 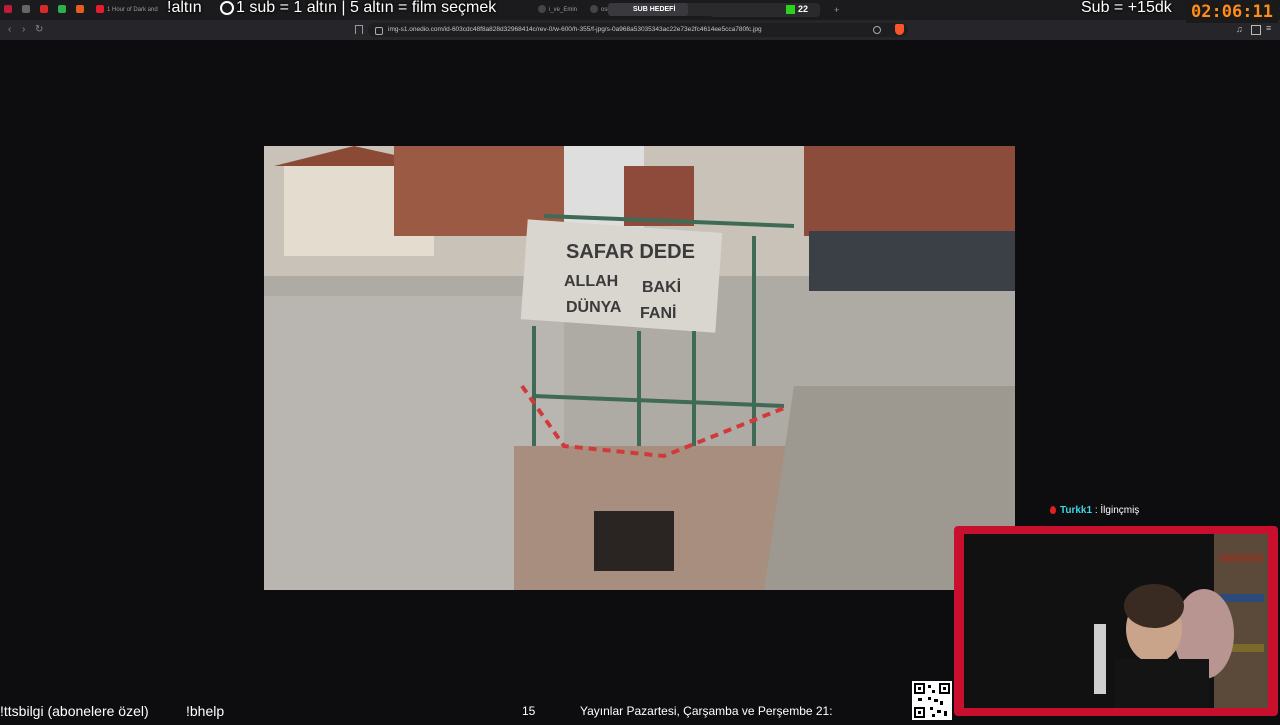 What do you see at coordinates (591, 281) in the screenshot?
I see `sign-line-2: ALLAH` at bounding box center [591, 281].